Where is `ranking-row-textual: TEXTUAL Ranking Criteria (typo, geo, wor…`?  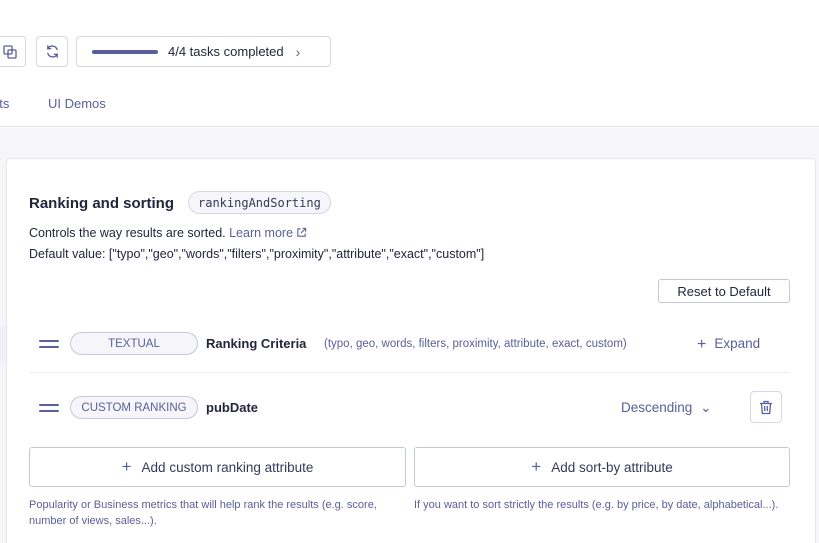
ranking-row-textual: TEXTUAL Ranking Criteria (typo, geo, wor… is located at coordinates (409, 343).